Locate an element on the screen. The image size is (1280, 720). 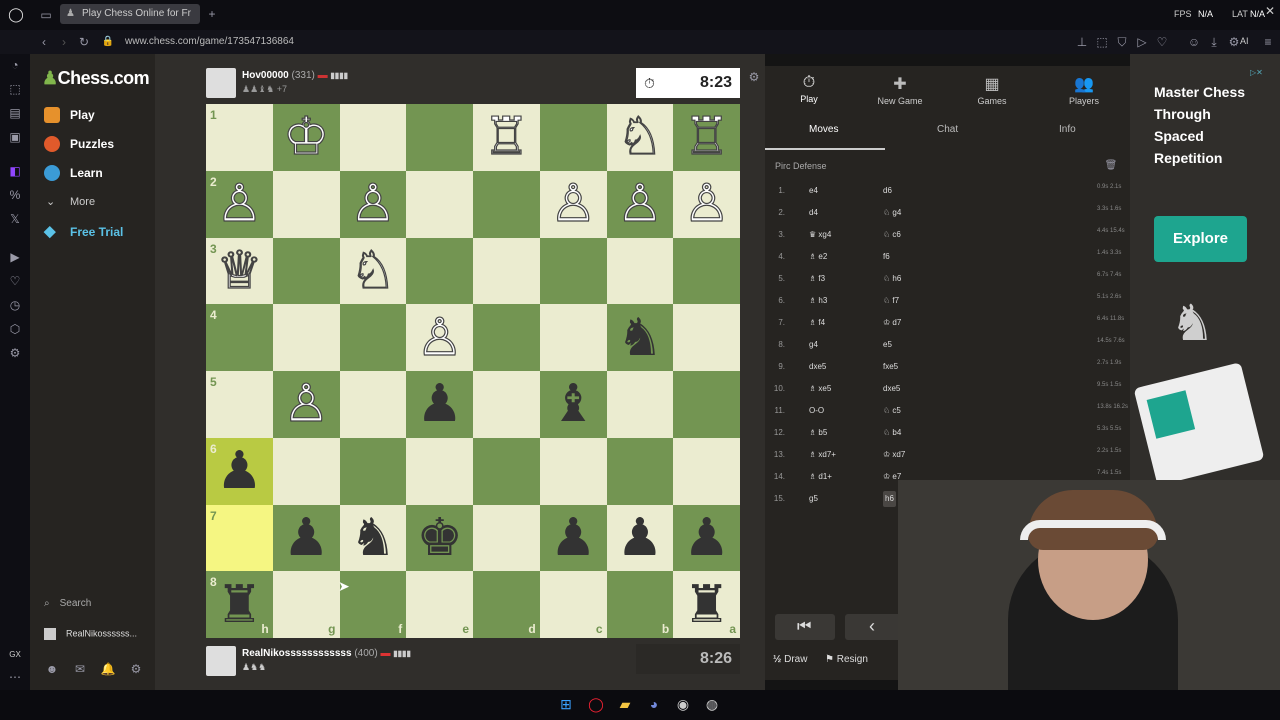
square-e1 is located at coordinates (439, 137).